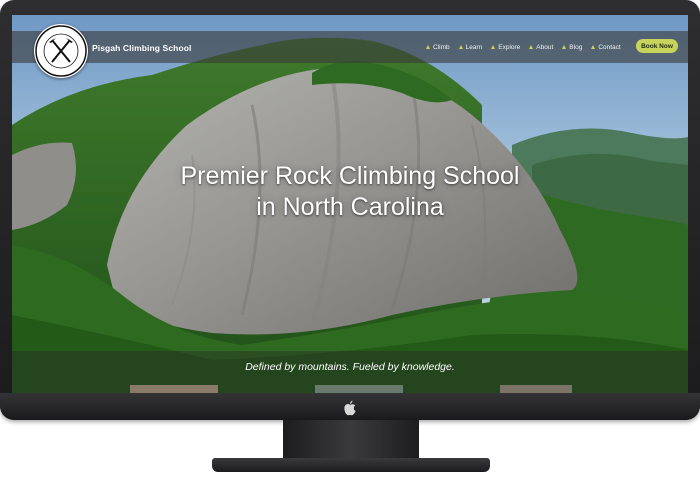 This screenshot has height=477, width=700. I want to click on hero-title-line-2: in North Carolina, so click(350, 207).